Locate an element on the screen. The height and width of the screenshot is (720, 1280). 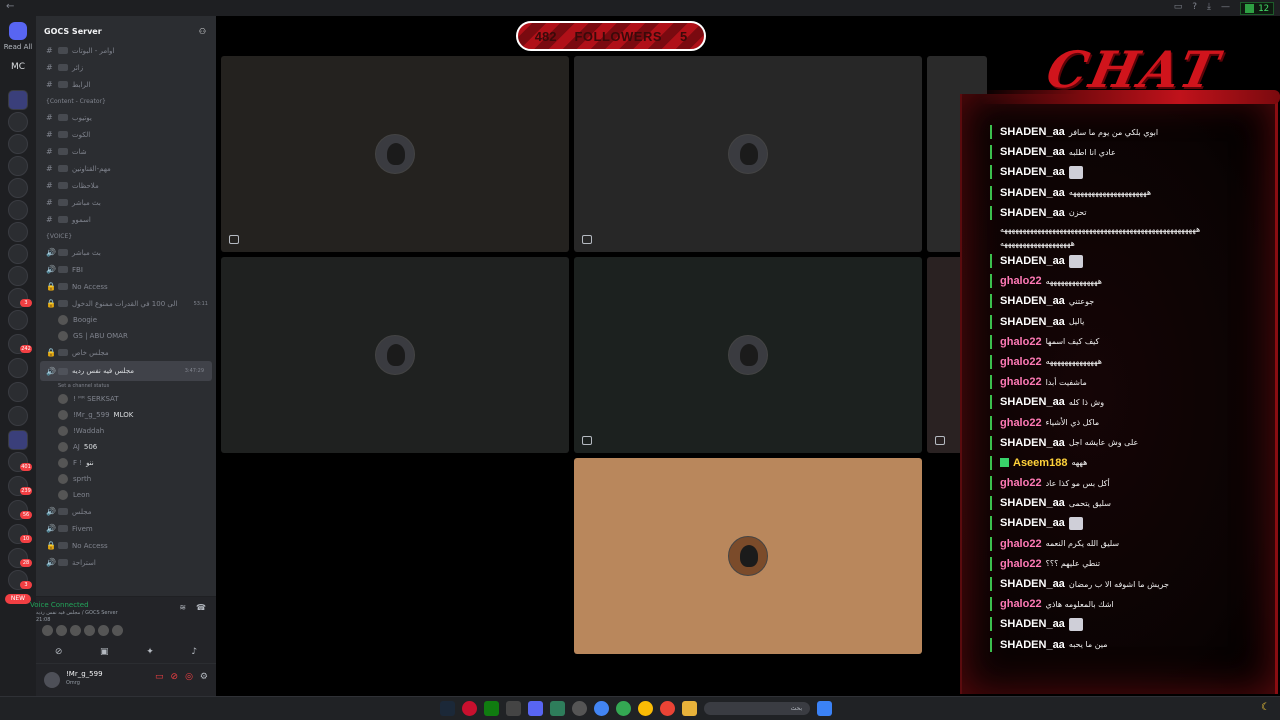
signal-icon: ≋ is located at coordinates (182, 607).